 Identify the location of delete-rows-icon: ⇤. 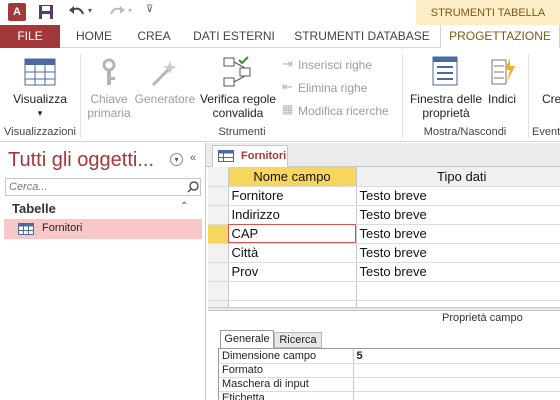
(287, 86).